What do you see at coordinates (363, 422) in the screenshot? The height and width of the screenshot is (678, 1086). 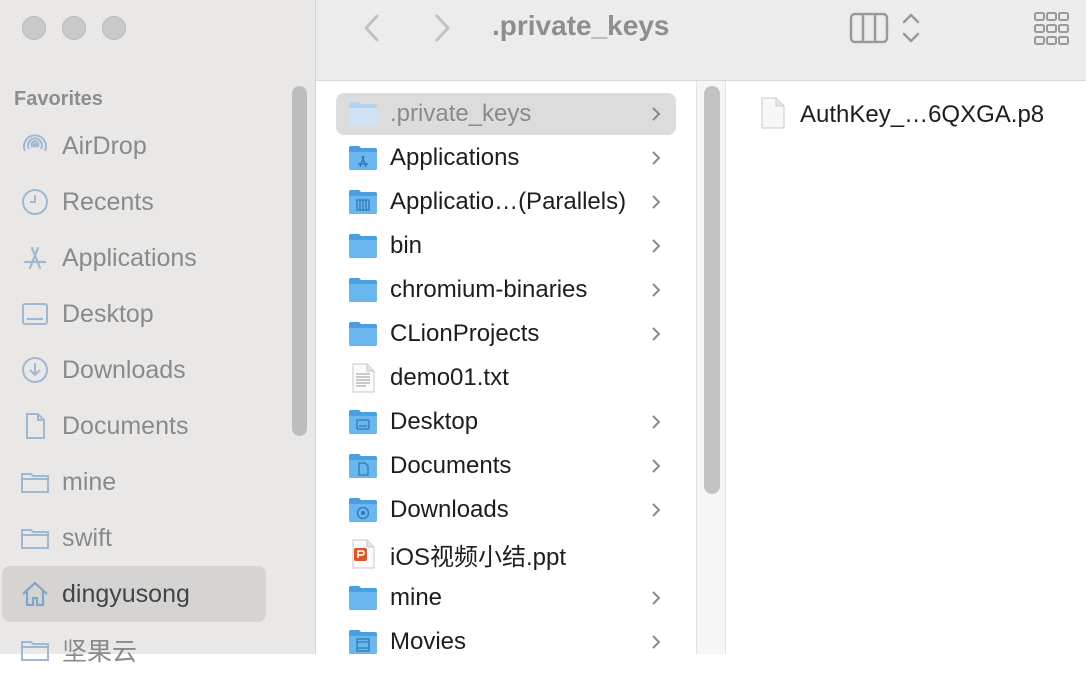 I see `desktop-folder-icon` at bounding box center [363, 422].